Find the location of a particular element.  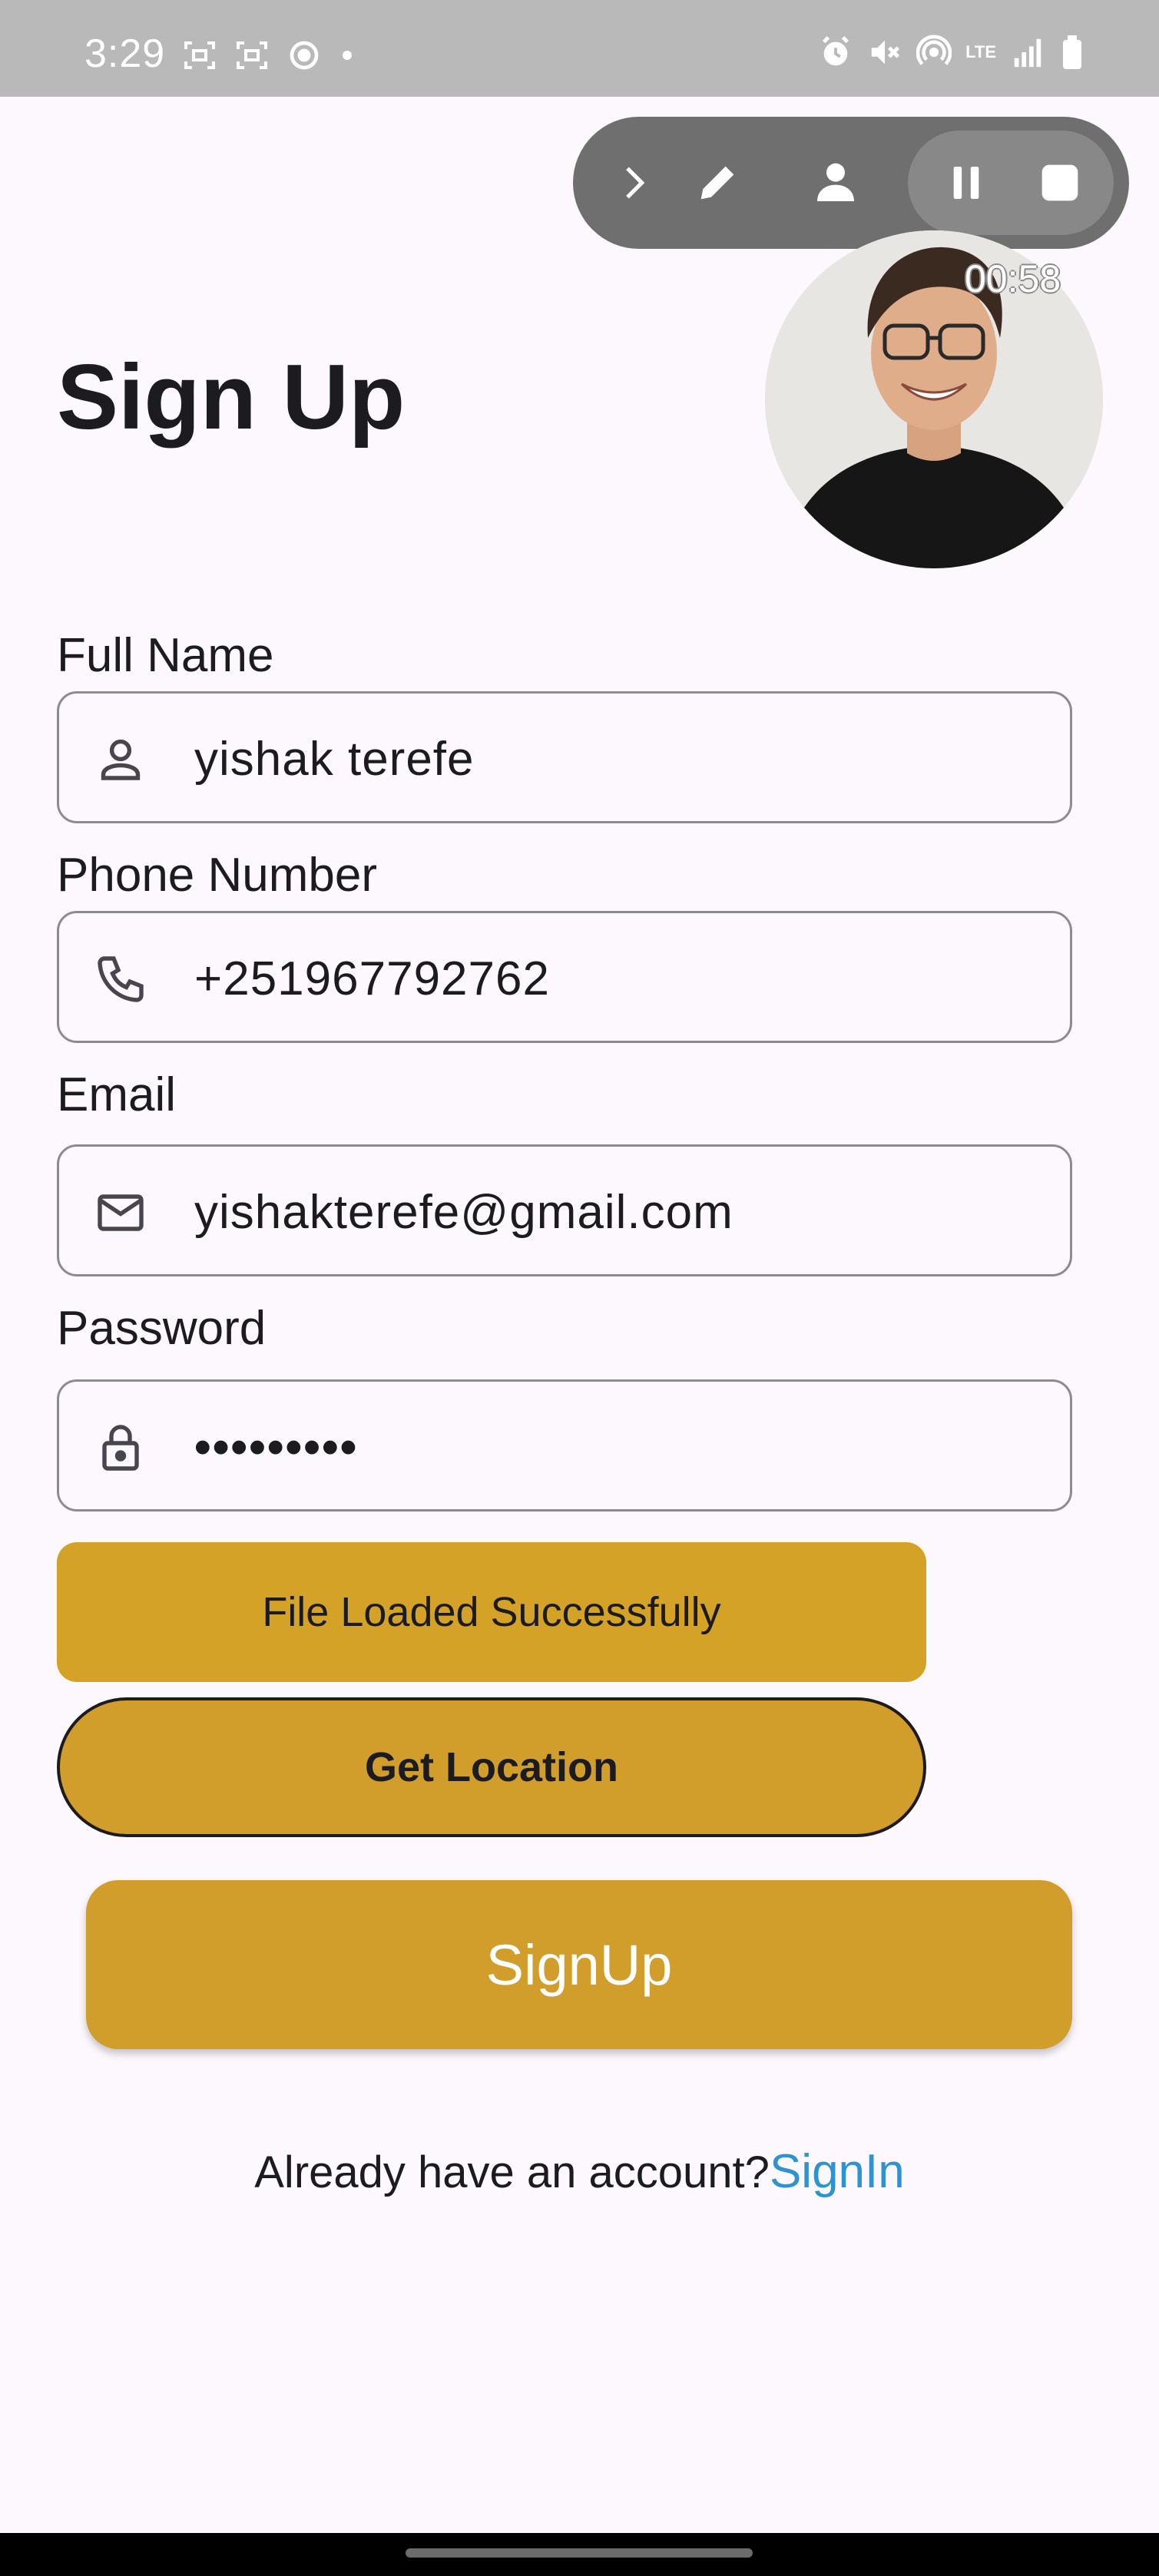

hotspot-icon is located at coordinates (934, 50).